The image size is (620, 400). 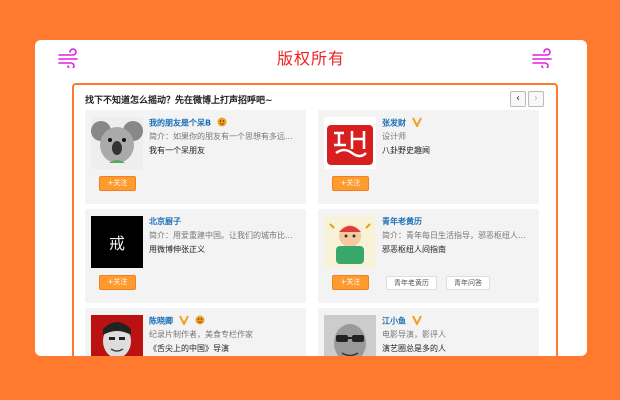 What do you see at coordinates (402, 221) in the screenshot?
I see `user-name: 青年老黄历` at bounding box center [402, 221].